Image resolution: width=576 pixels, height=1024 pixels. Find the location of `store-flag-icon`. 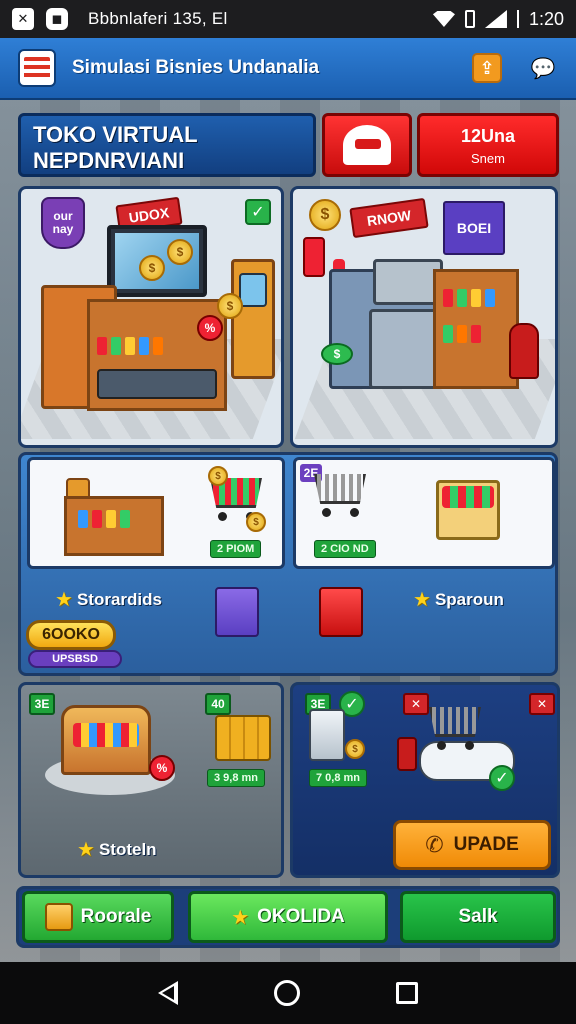

store-flag-icon is located at coordinates (37, 68).